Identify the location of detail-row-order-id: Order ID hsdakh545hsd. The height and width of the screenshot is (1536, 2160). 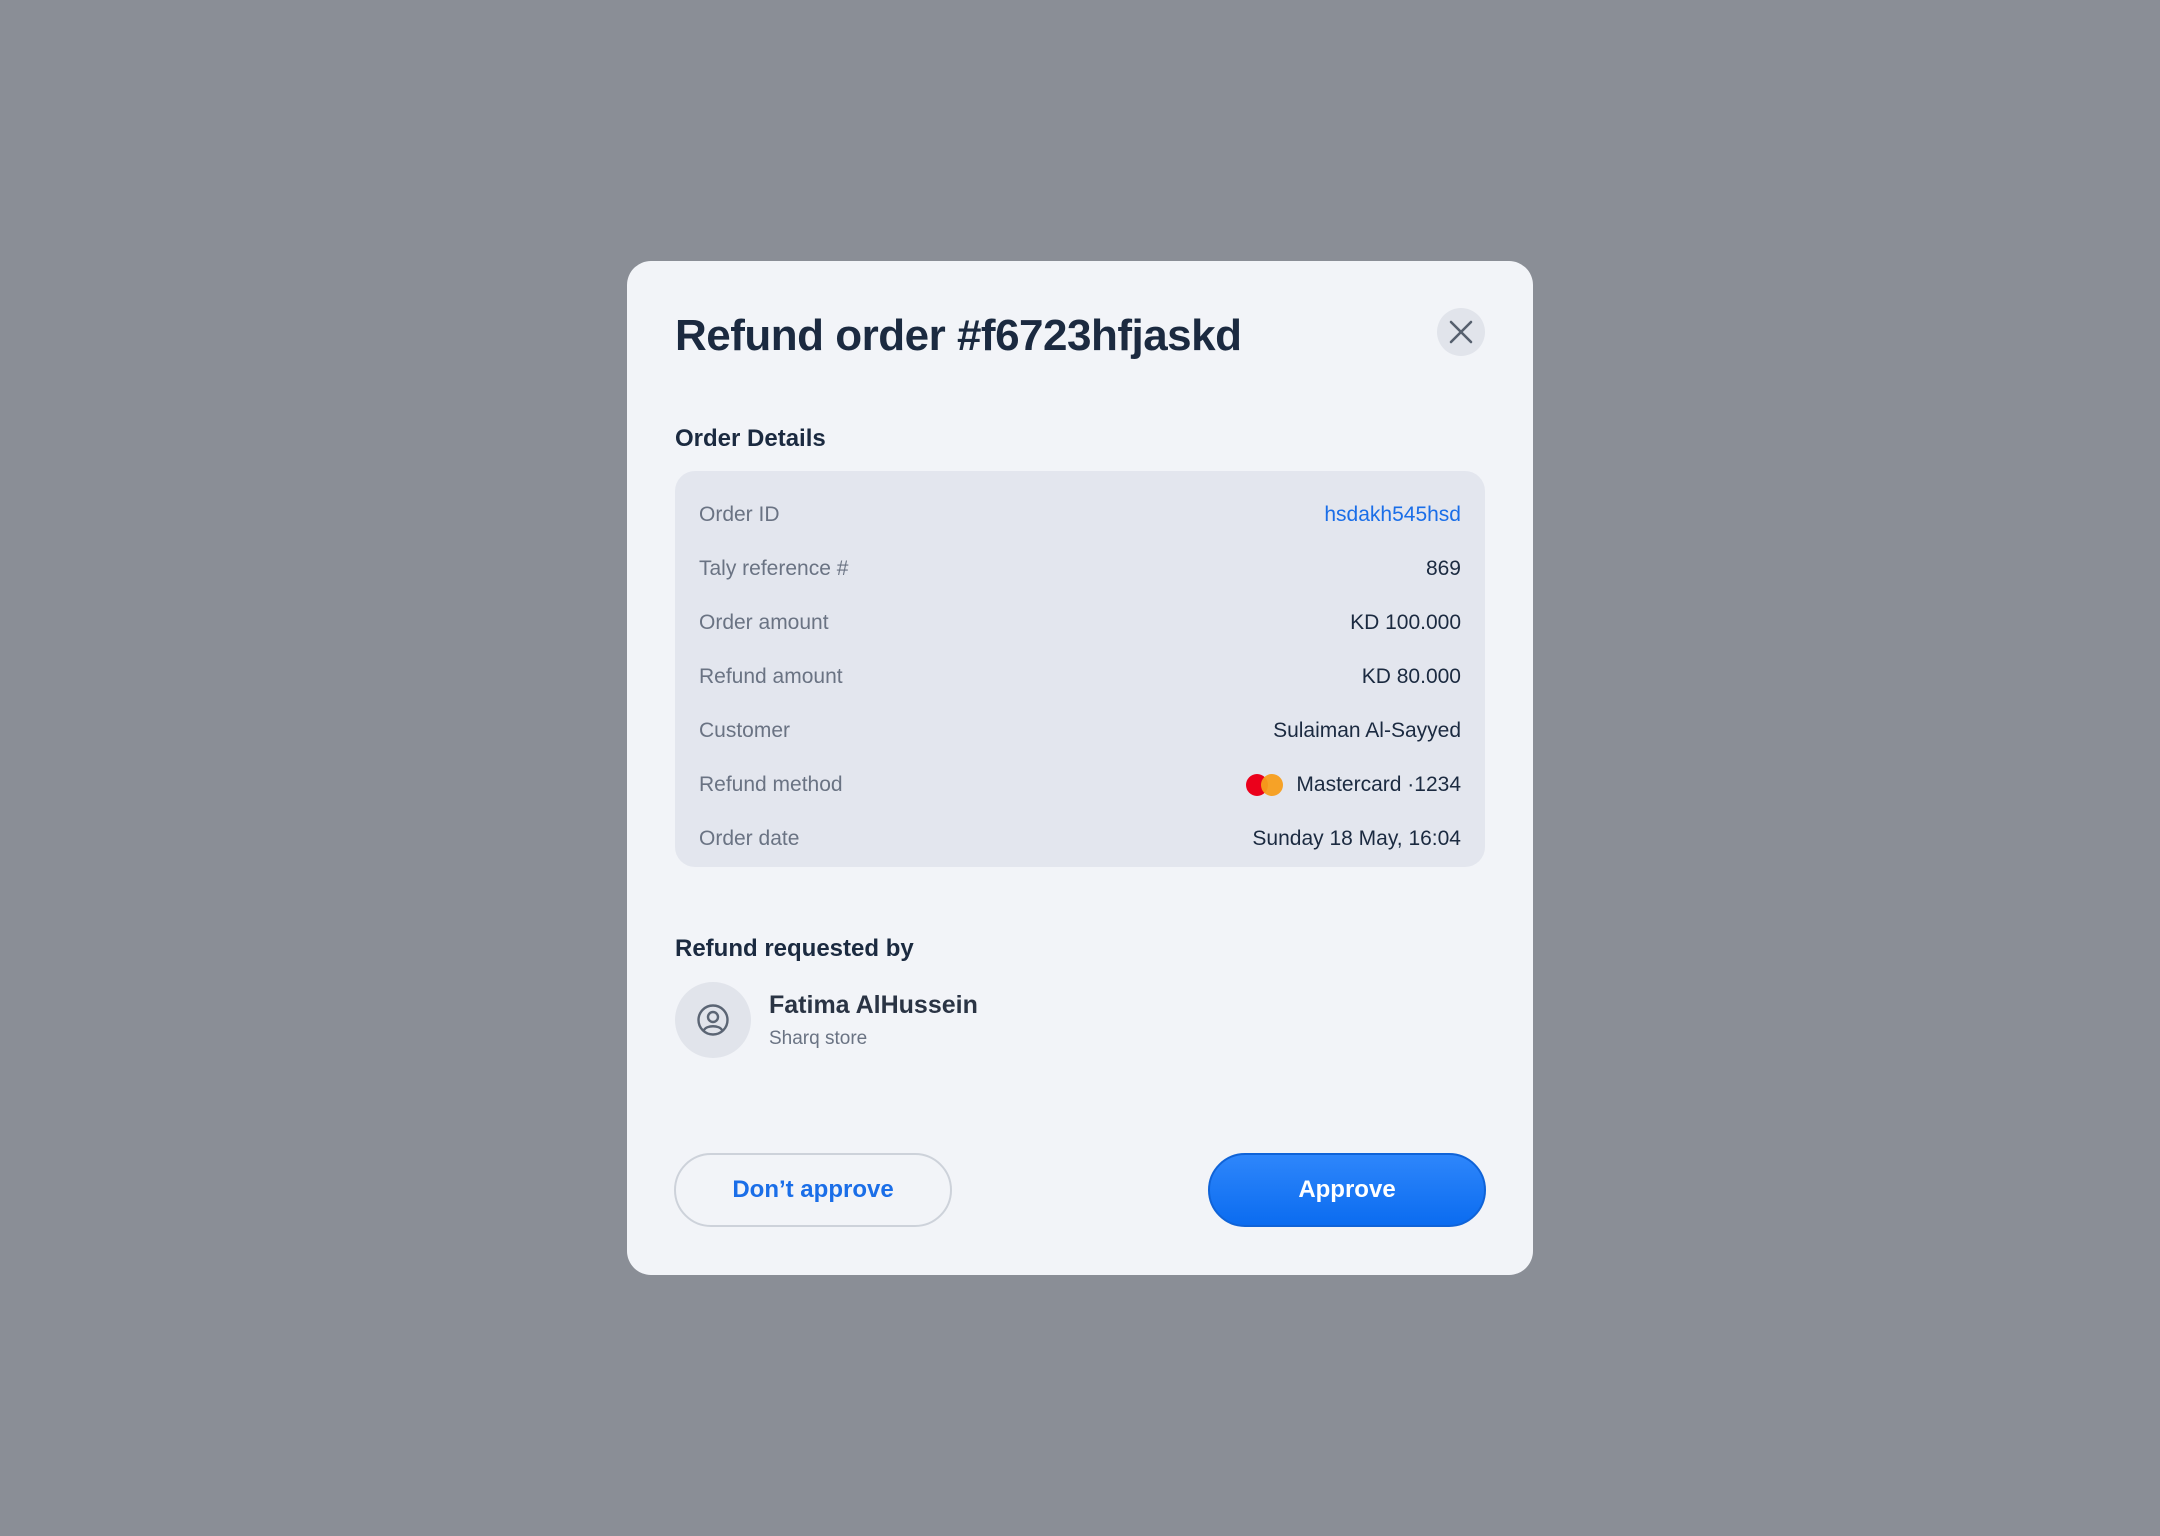
(1080, 515).